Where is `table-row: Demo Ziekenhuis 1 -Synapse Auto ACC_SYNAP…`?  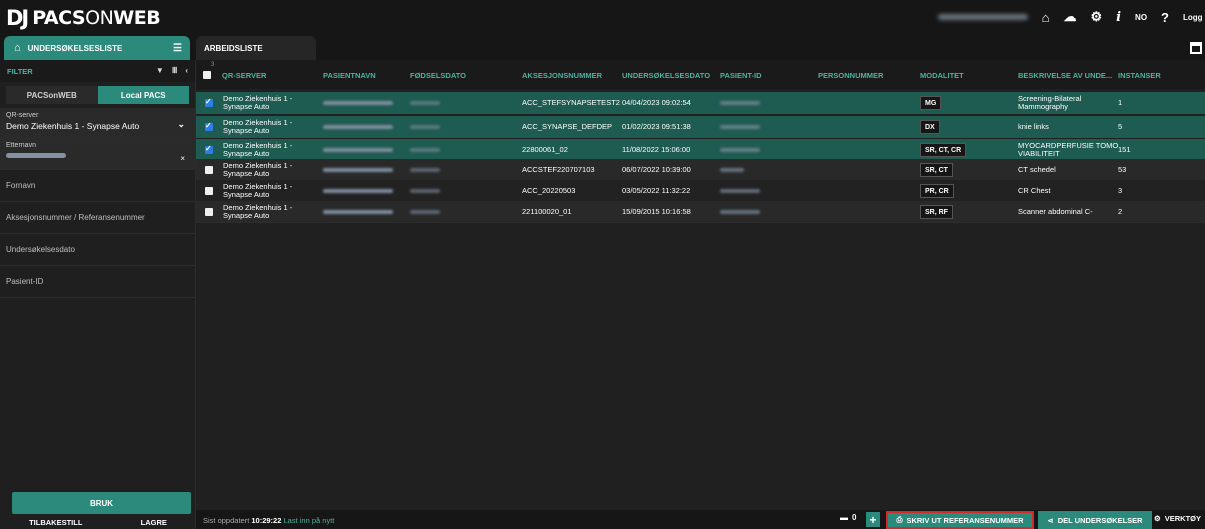 table-row: Demo Ziekenhuis 1 -Synapse Auto ACC_SYNAP… is located at coordinates (700, 127).